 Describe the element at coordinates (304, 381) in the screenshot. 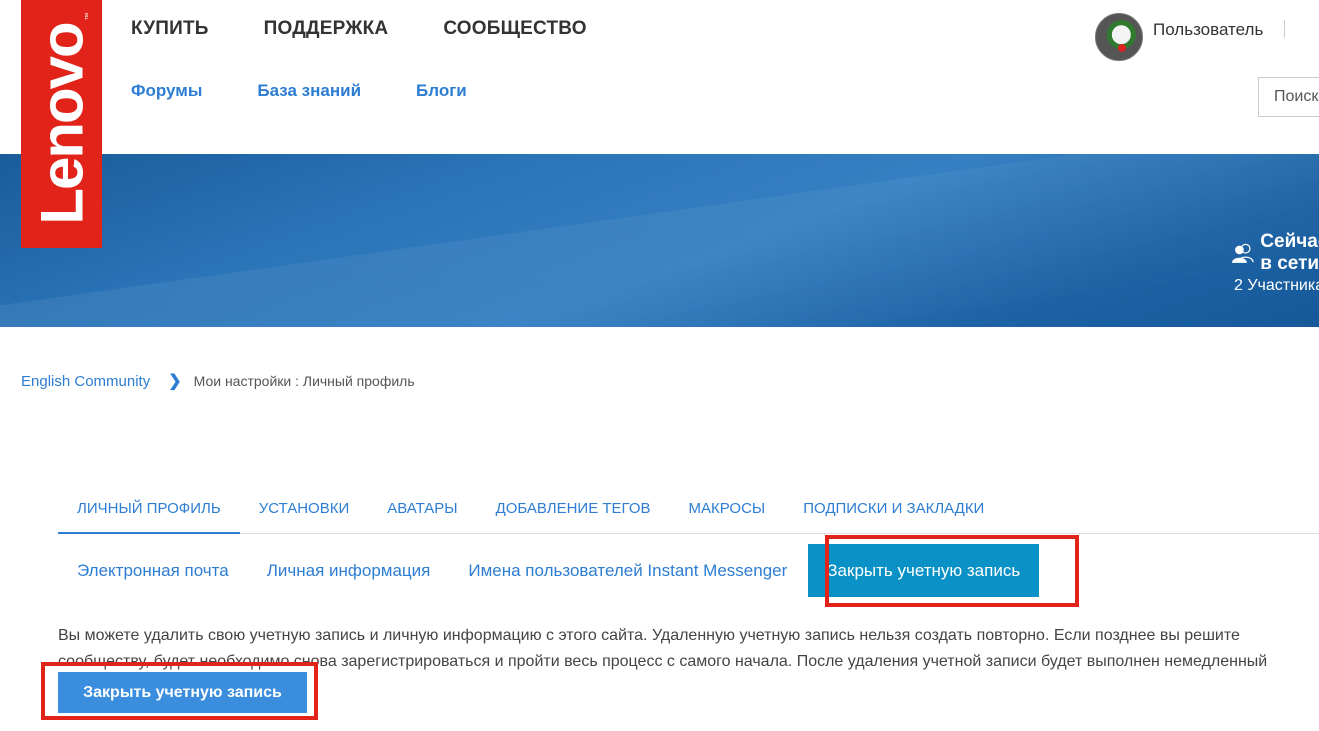

I see `breadcrumb-current: Мои настройки : Личный профиль` at that location.